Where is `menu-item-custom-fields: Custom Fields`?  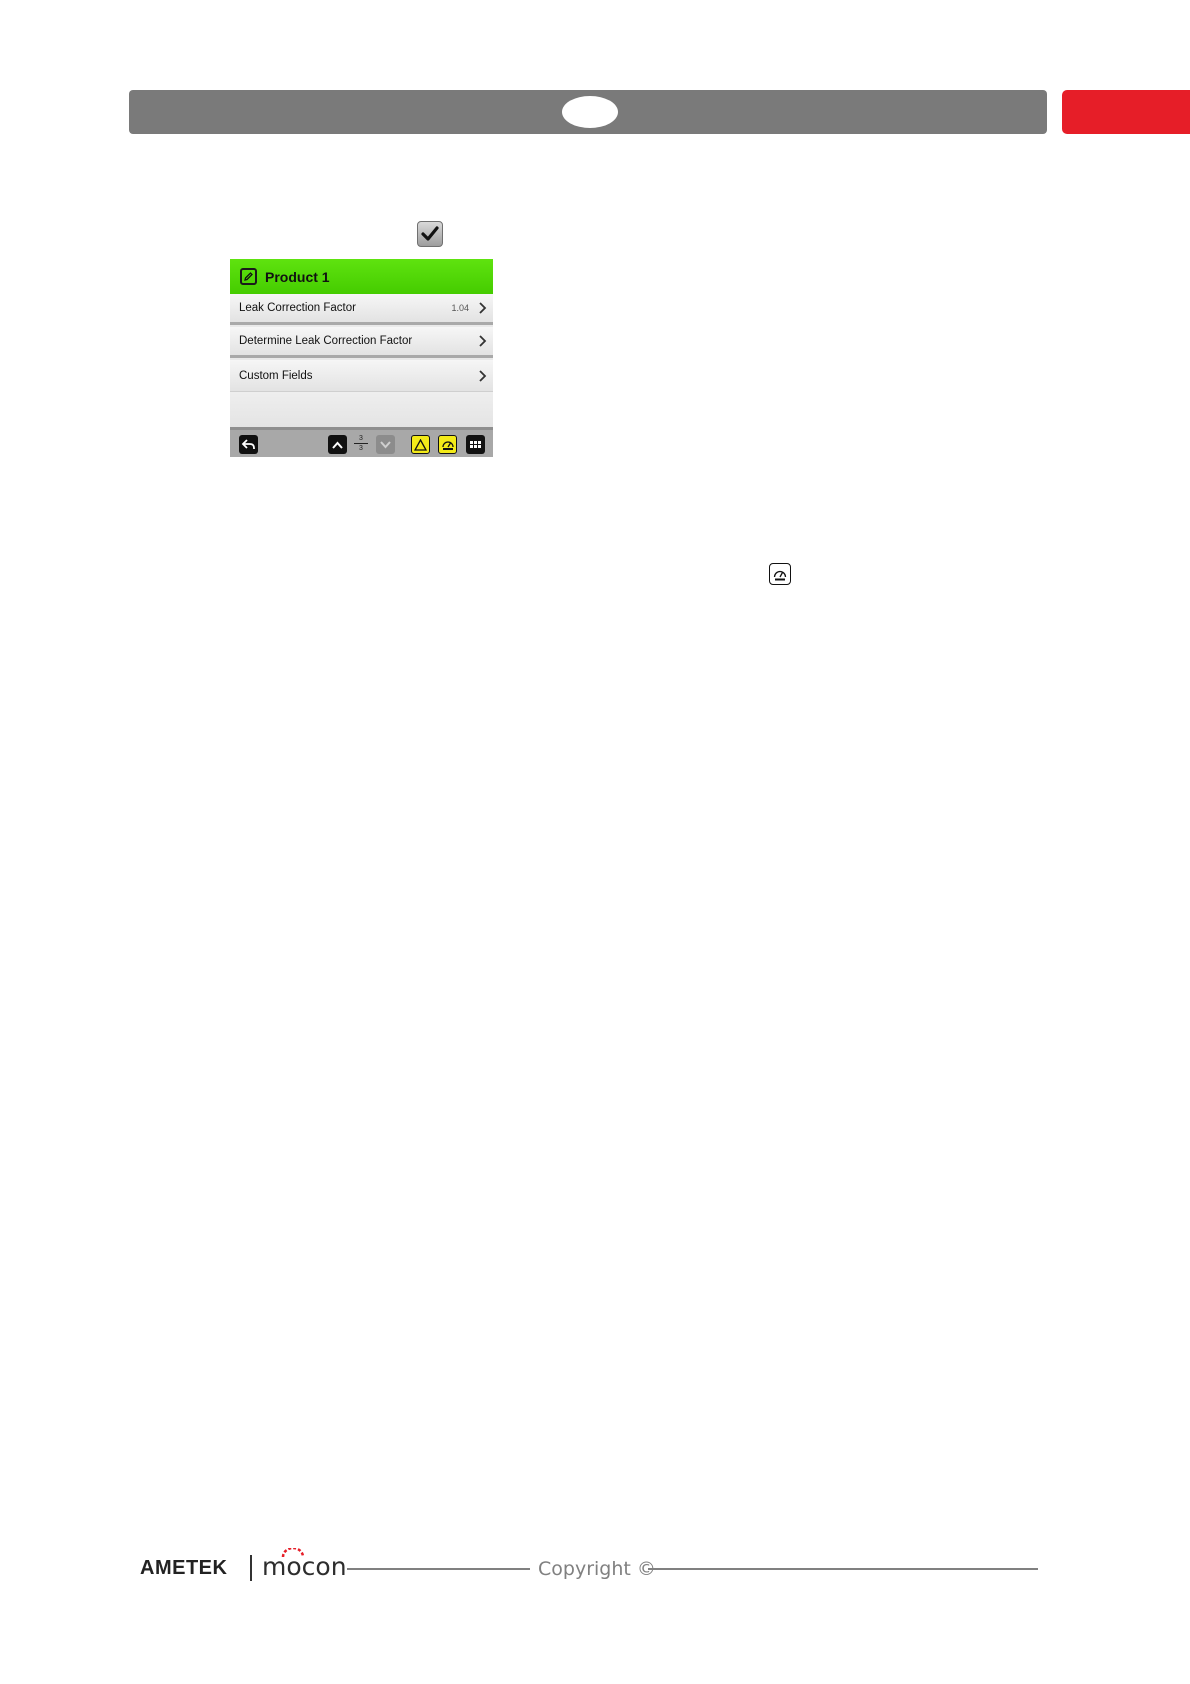
menu-item-custom-fields: Custom Fields is located at coordinates (361, 375).